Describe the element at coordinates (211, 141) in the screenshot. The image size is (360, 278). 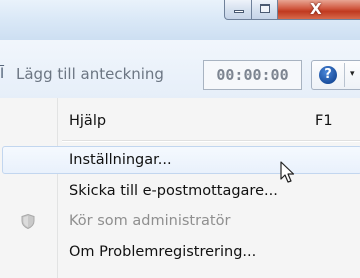
I see `menu-separator-highlight` at that location.